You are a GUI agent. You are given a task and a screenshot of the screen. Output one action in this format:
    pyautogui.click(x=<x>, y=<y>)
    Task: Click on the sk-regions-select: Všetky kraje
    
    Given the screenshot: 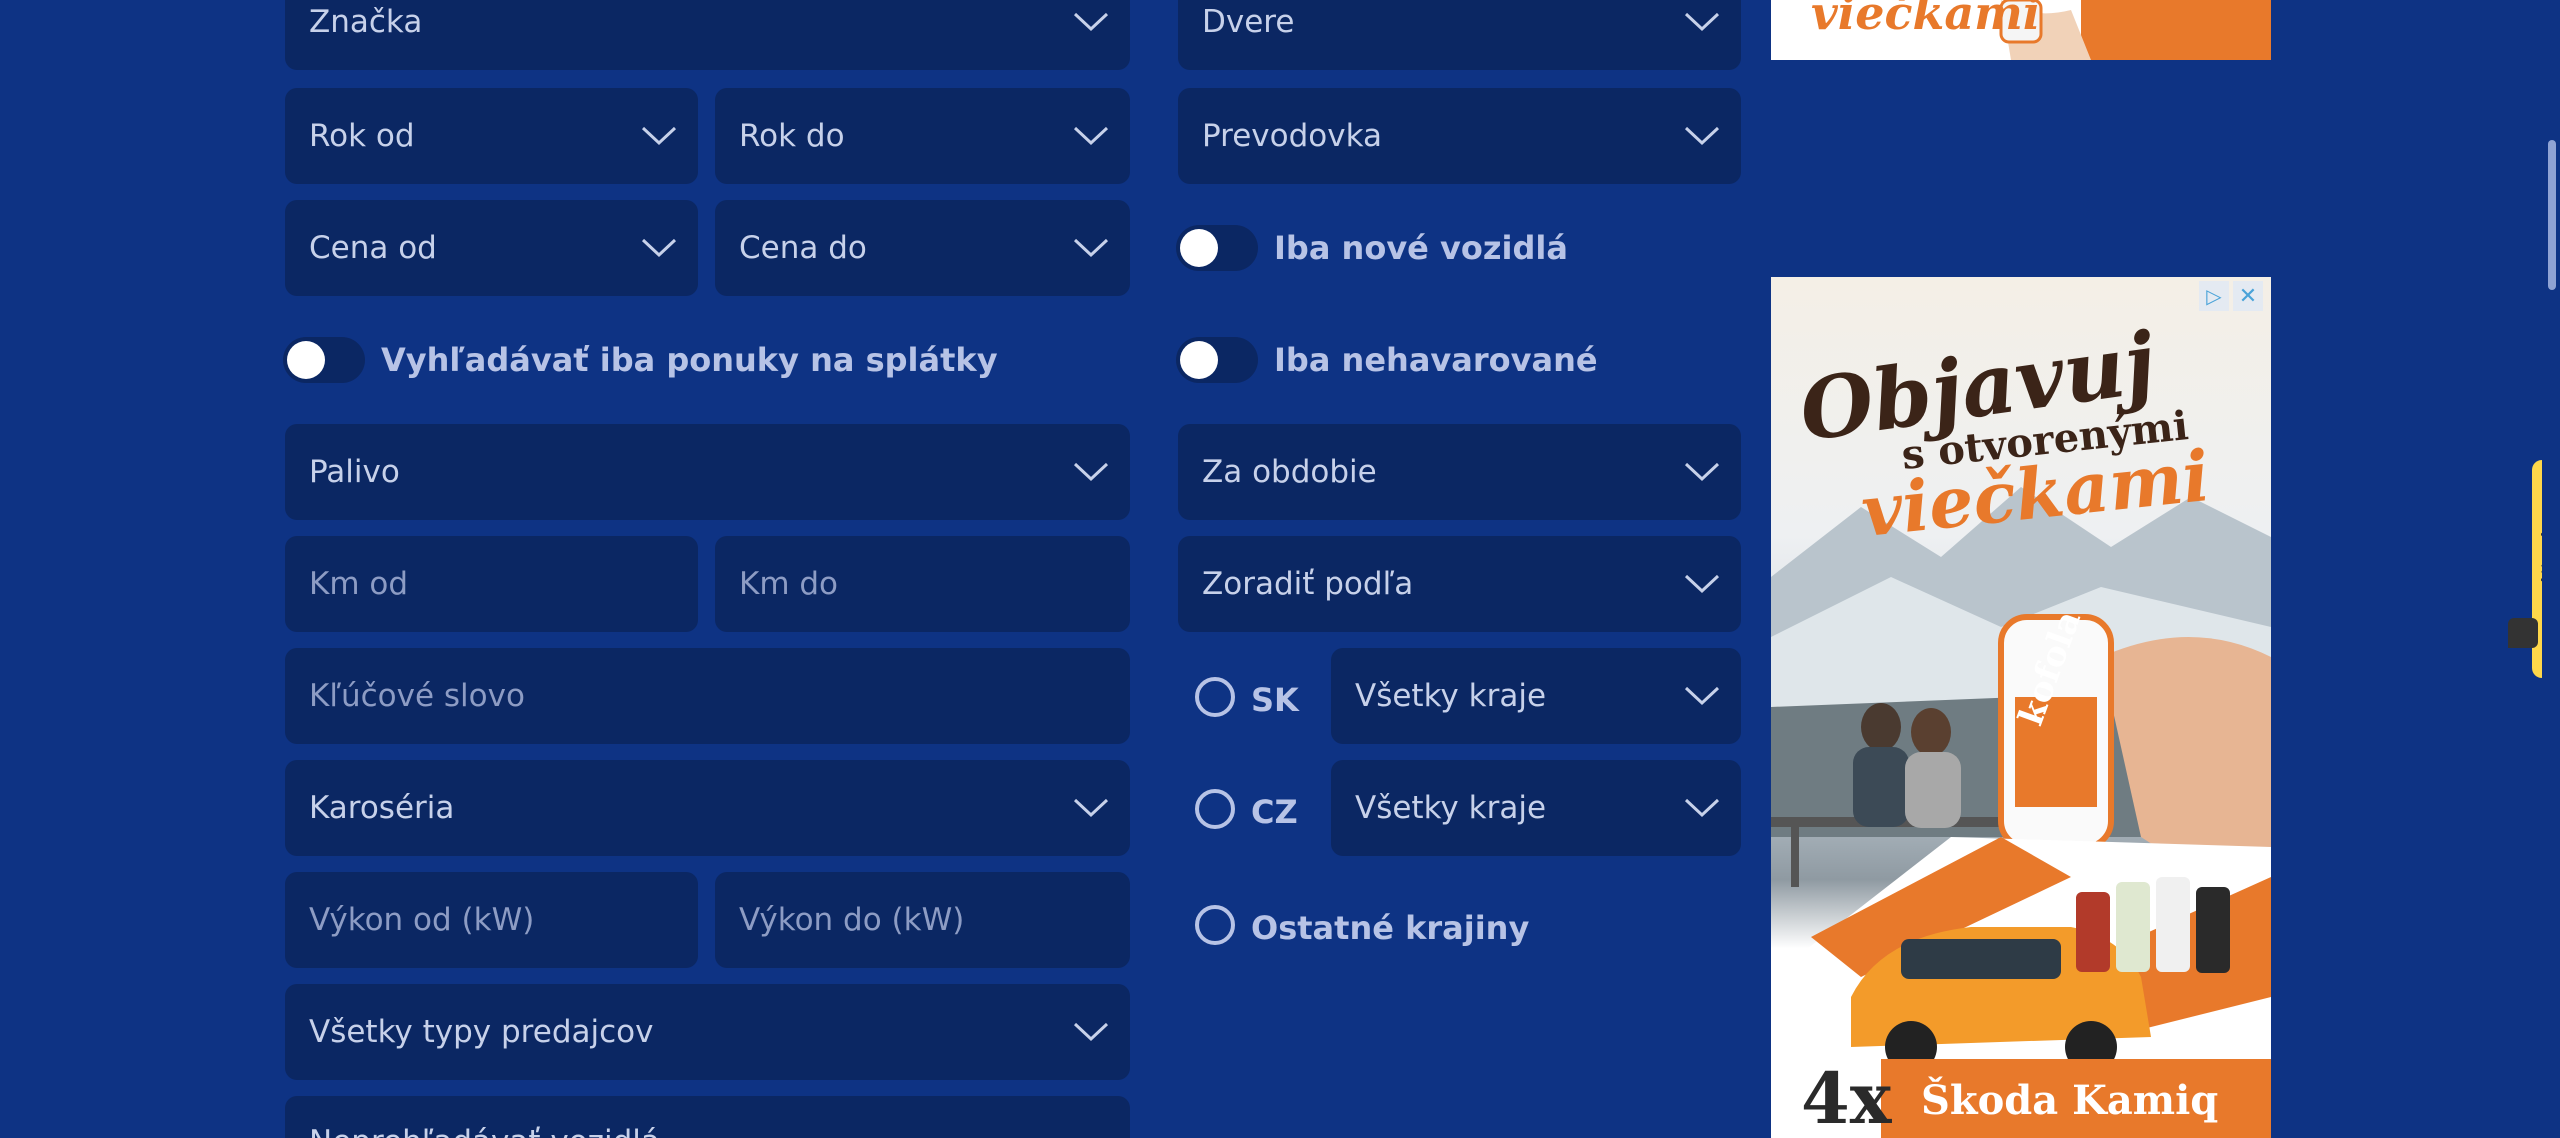 What is the action you would take?
    pyautogui.click(x=1536, y=696)
    